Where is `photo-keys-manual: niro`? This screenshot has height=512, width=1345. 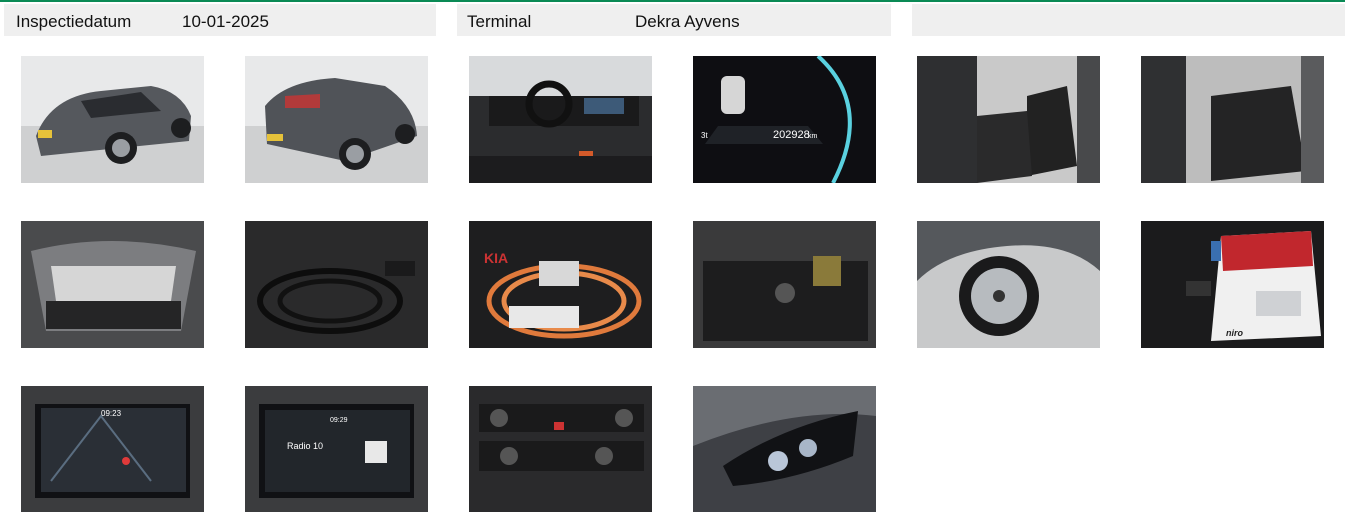 photo-keys-manual: niro is located at coordinates (1232, 284).